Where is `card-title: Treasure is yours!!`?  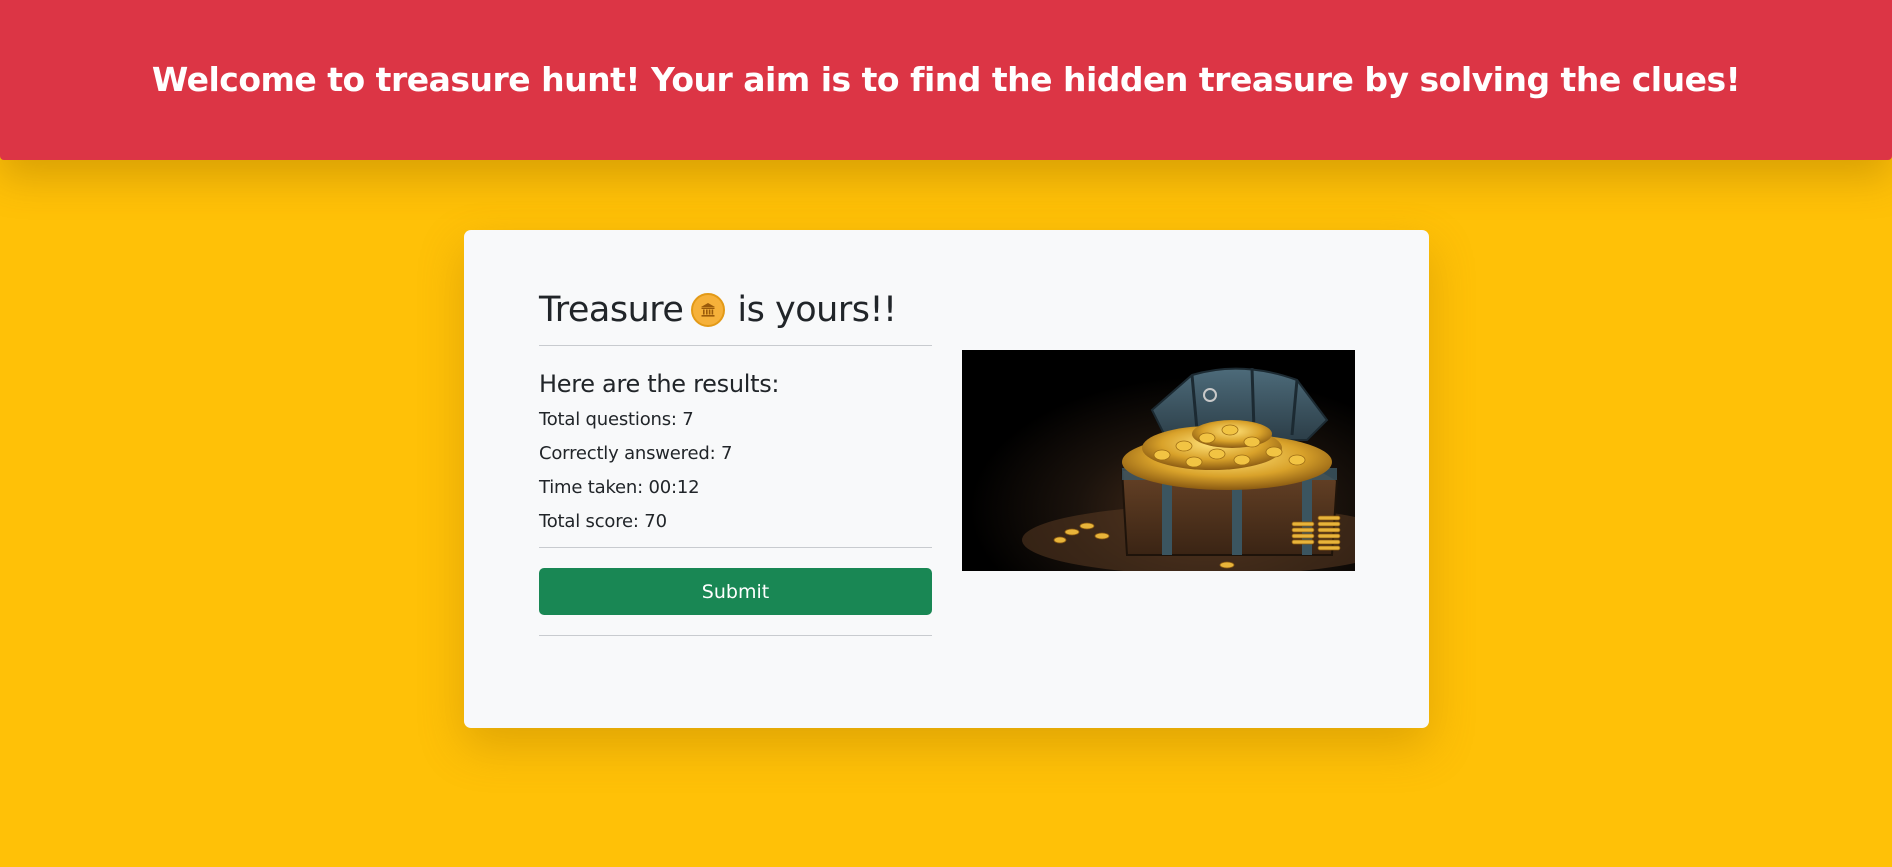 card-title: Treasure is yours!! is located at coordinates (735, 310).